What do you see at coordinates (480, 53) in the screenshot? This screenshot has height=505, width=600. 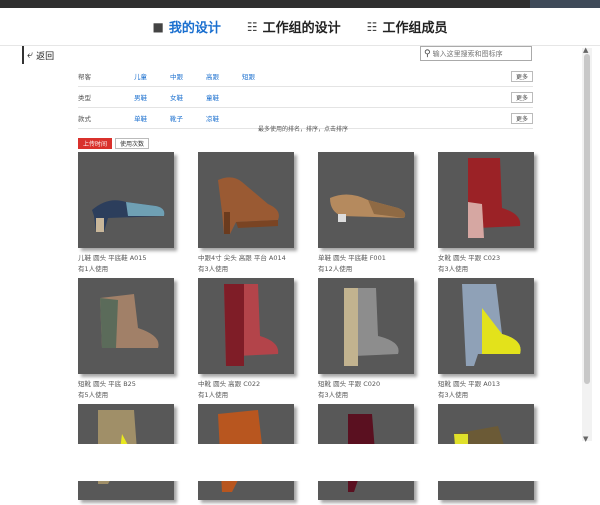 I see `search-input` at bounding box center [480, 53].